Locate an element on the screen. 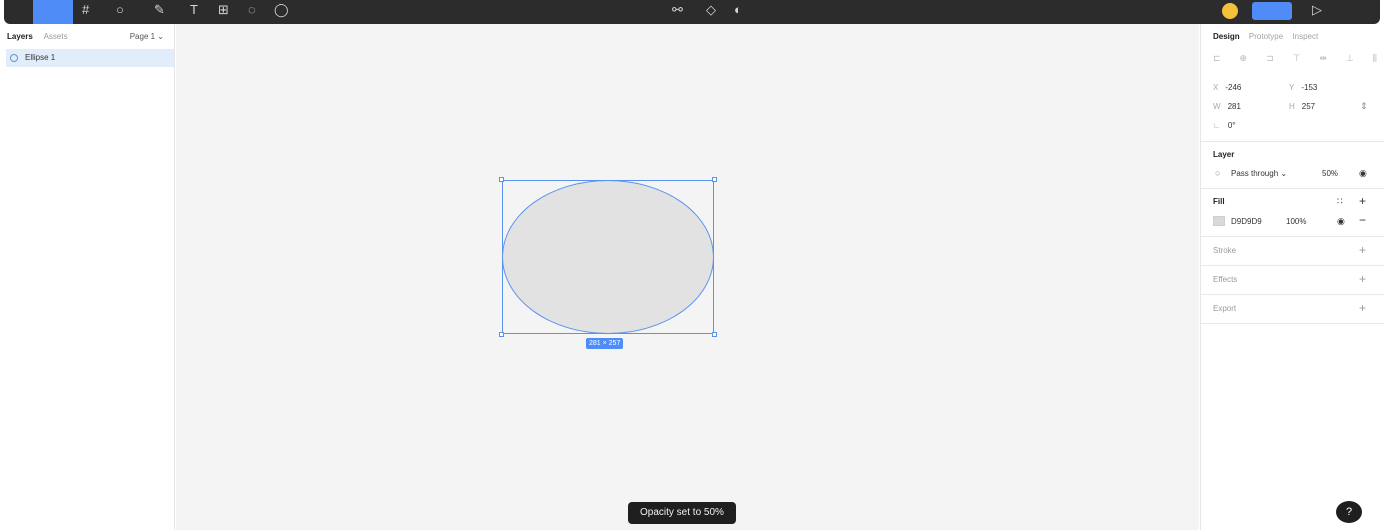 The image size is (1384, 530). text-tool-icon: T is located at coordinates (194, 9).